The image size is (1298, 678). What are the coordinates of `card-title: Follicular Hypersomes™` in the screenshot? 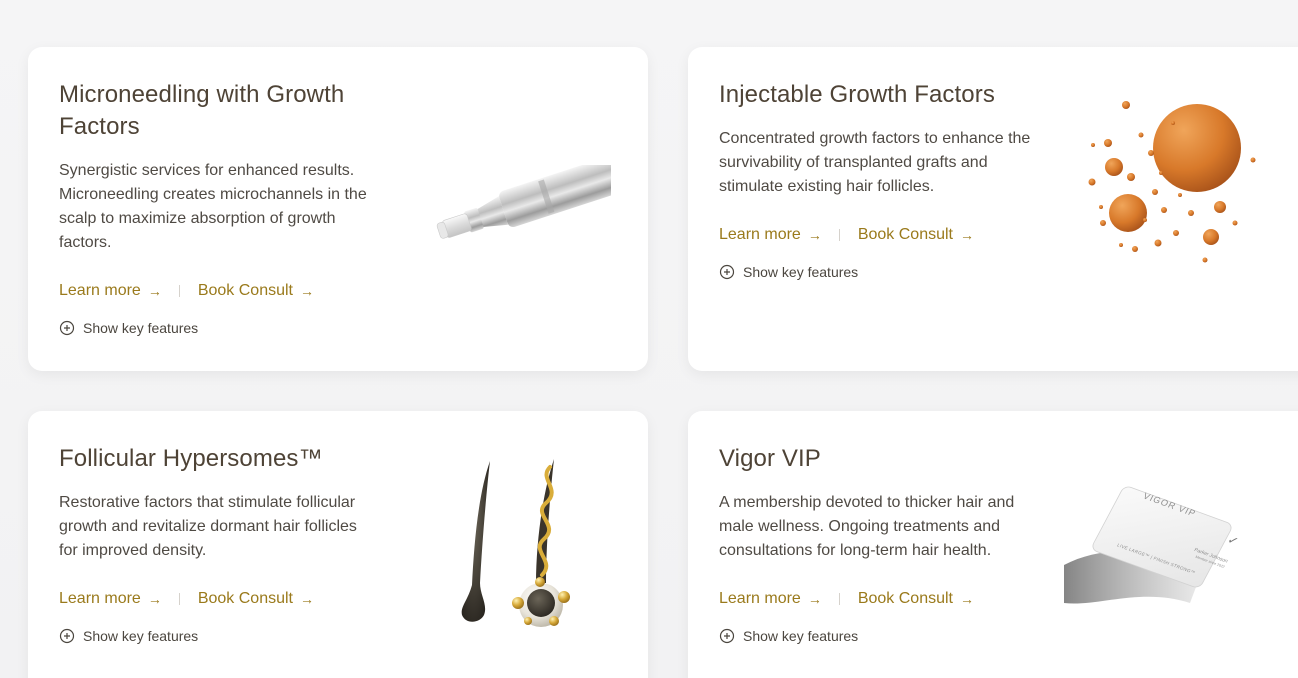 It's located at (191, 458).